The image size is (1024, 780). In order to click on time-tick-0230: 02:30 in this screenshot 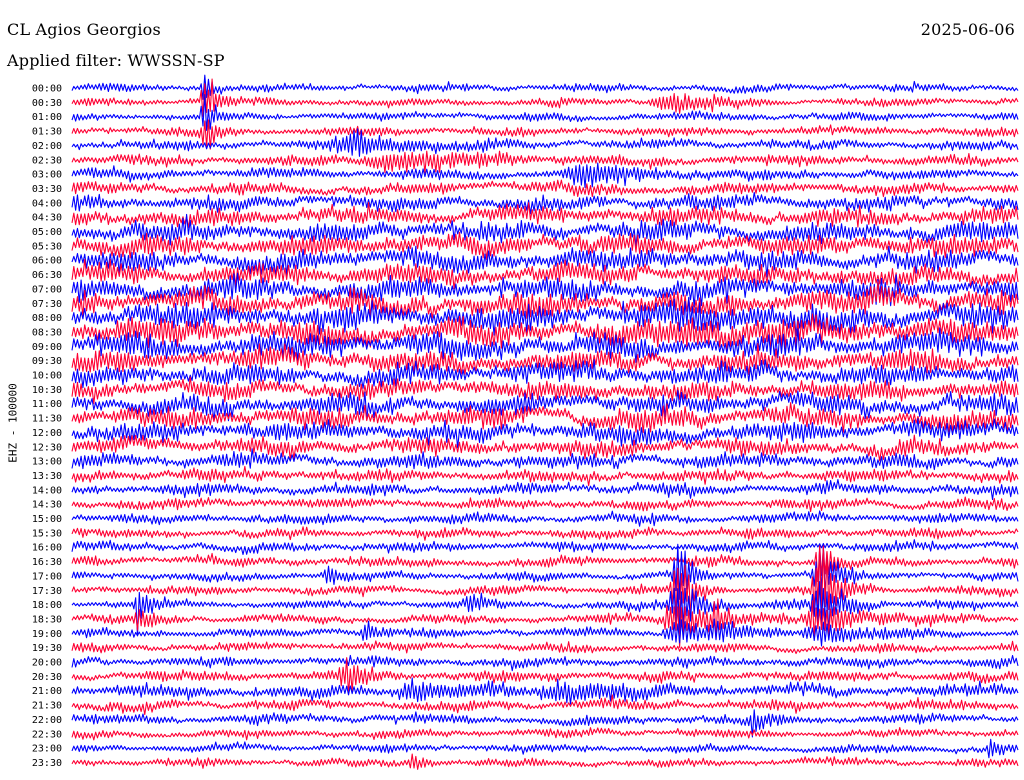, I will do `click(47, 160)`.